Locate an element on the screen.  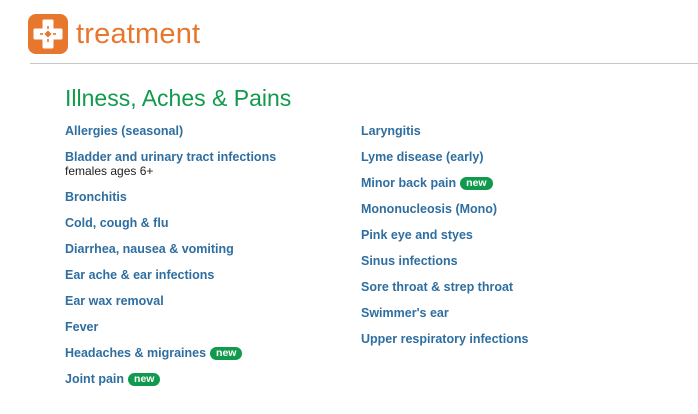
condition-item: Laryngitis is located at coordinates (444, 131).